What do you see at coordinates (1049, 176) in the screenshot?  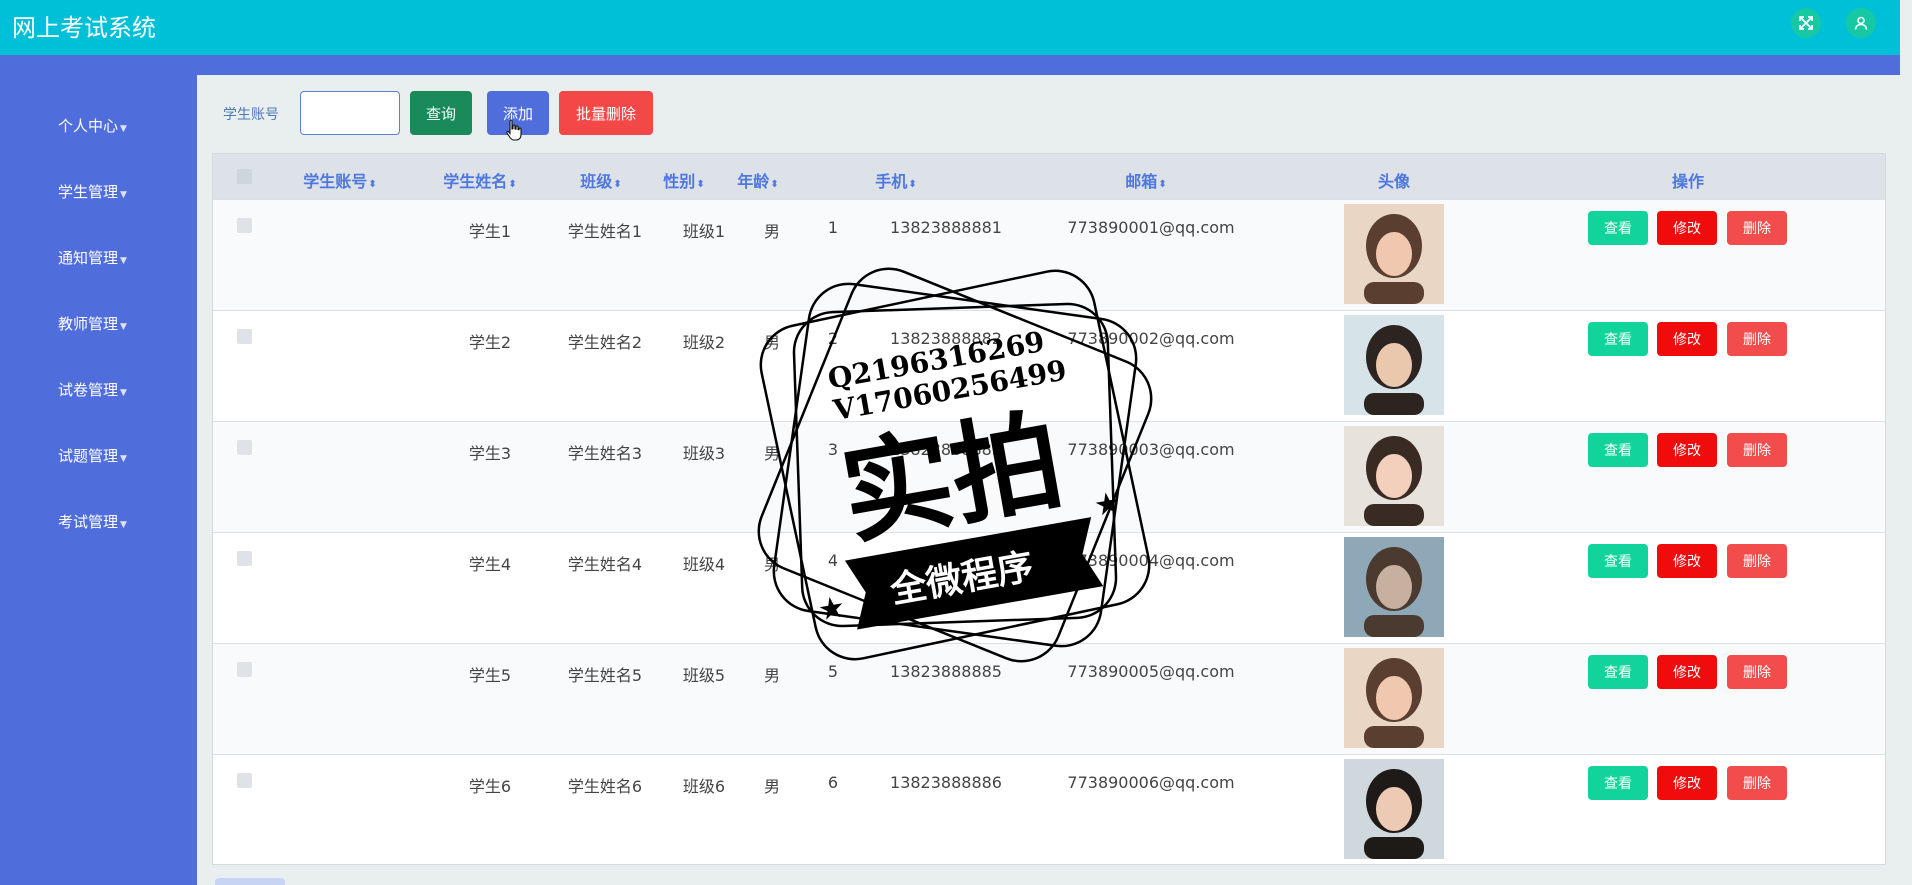 I see `table-header: 学生账号⬍ 学生姓名⬍ 班级⬍ 性别⬍ 年龄⬍ 手机⬍ 邮箱⬍ 头像 操作` at bounding box center [1049, 176].